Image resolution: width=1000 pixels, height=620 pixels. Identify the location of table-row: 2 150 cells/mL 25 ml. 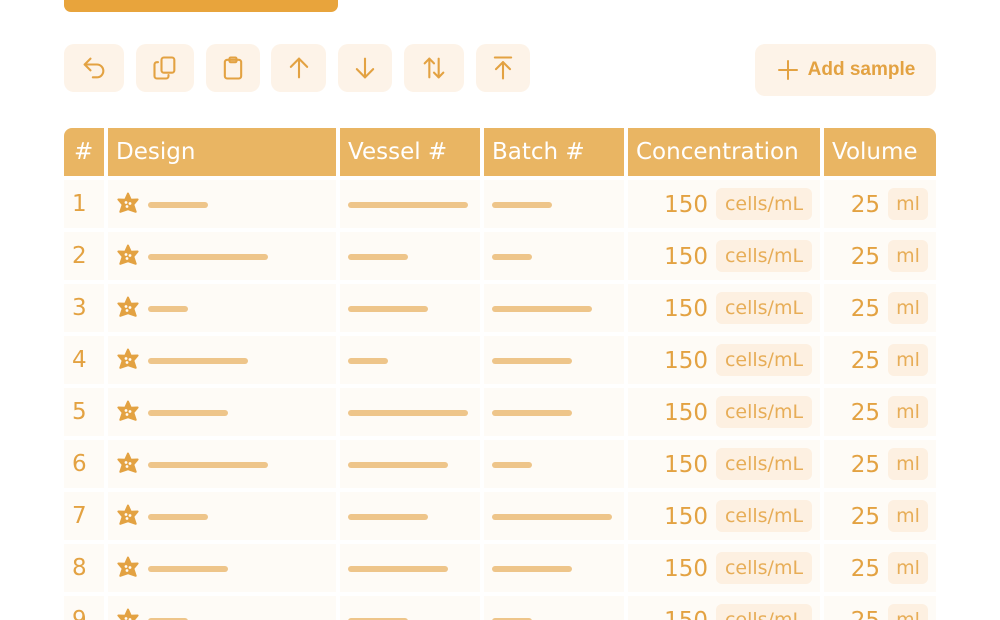
(500, 256).